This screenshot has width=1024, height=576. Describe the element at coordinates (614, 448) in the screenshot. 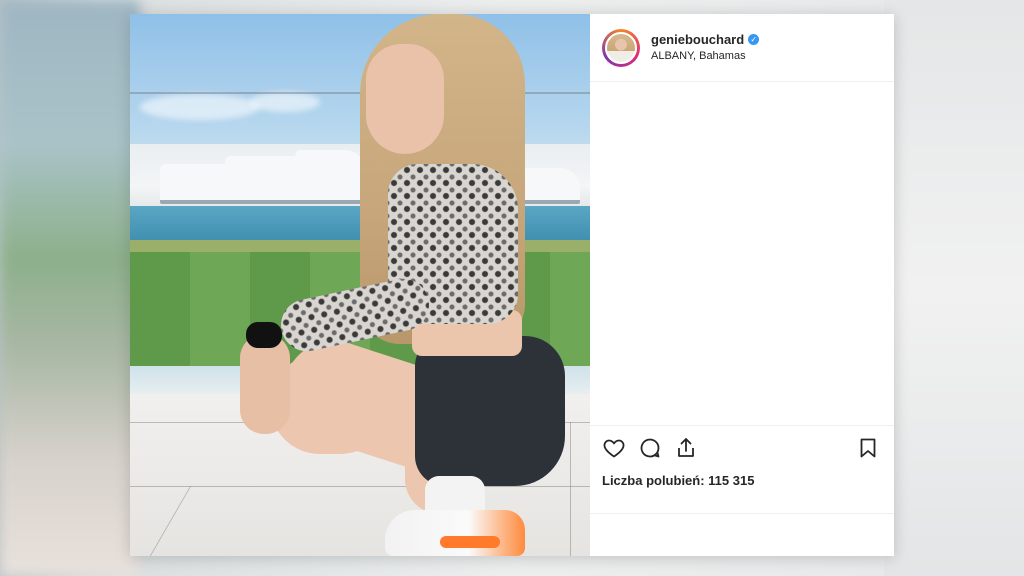

I see `heart-outline-icon` at that location.